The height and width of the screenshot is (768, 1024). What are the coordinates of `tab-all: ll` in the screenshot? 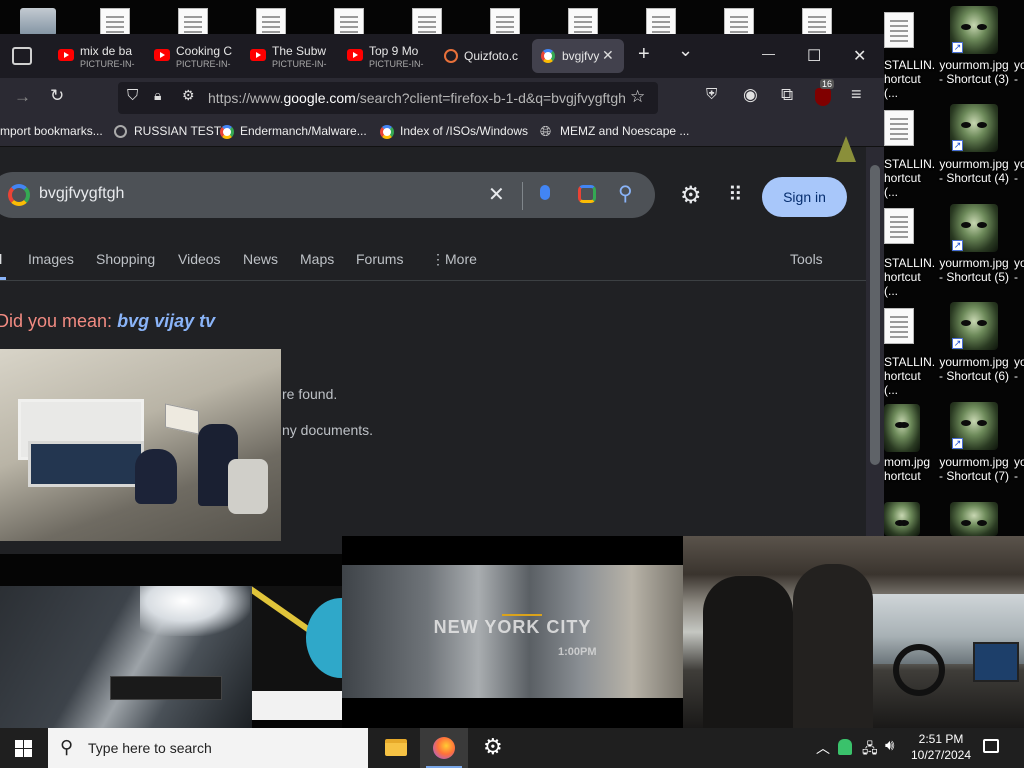 It's located at (1, 259).